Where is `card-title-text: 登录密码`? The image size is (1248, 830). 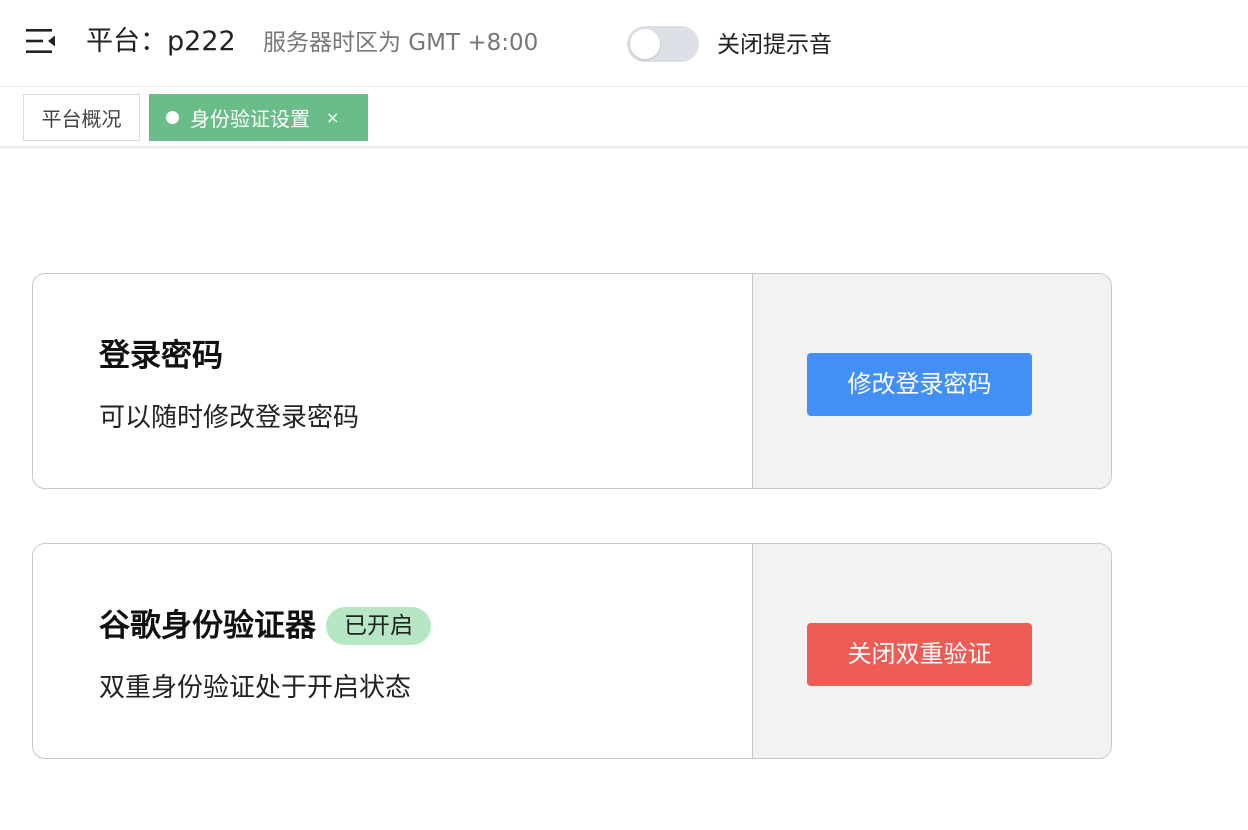
card-title-text: 登录密码 is located at coordinates (161, 356).